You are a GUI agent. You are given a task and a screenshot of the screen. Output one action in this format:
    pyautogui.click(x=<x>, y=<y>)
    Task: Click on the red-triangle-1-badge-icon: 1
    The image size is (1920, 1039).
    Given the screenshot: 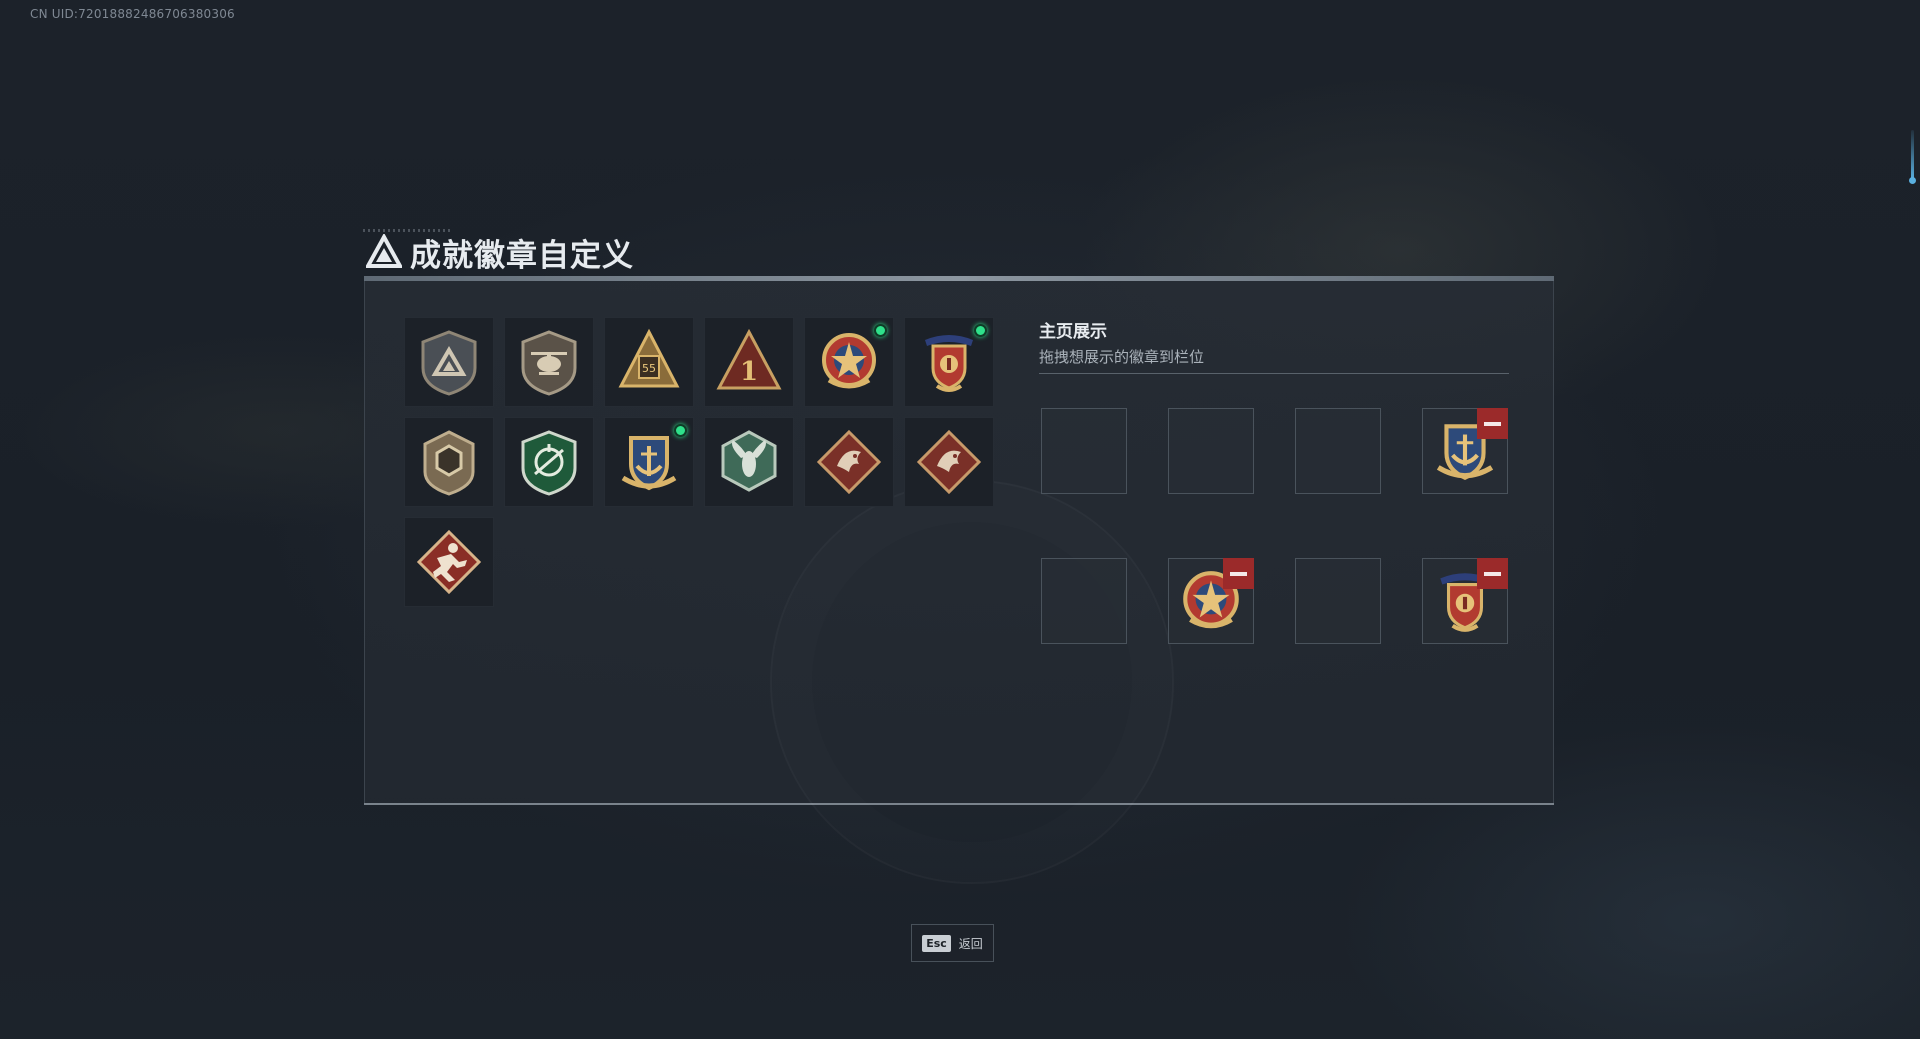 What is the action you would take?
    pyautogui.click(x=749, y=359)
    